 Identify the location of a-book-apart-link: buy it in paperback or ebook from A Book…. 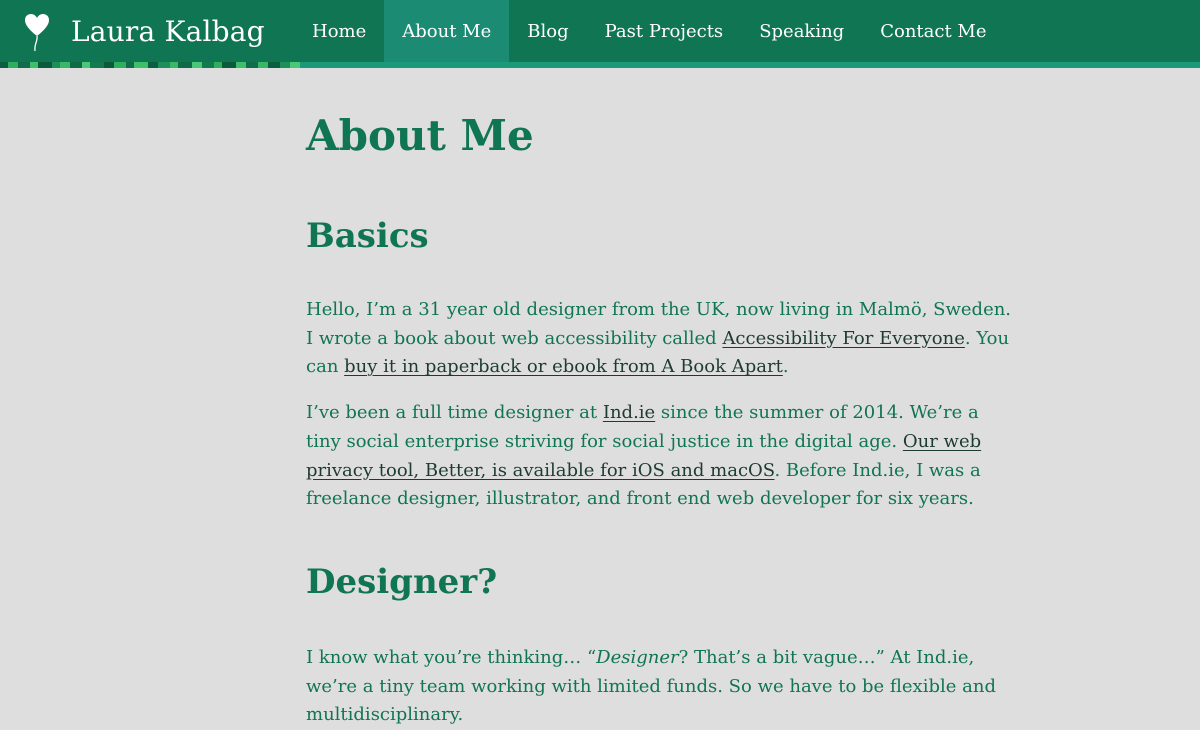
(563, 366).